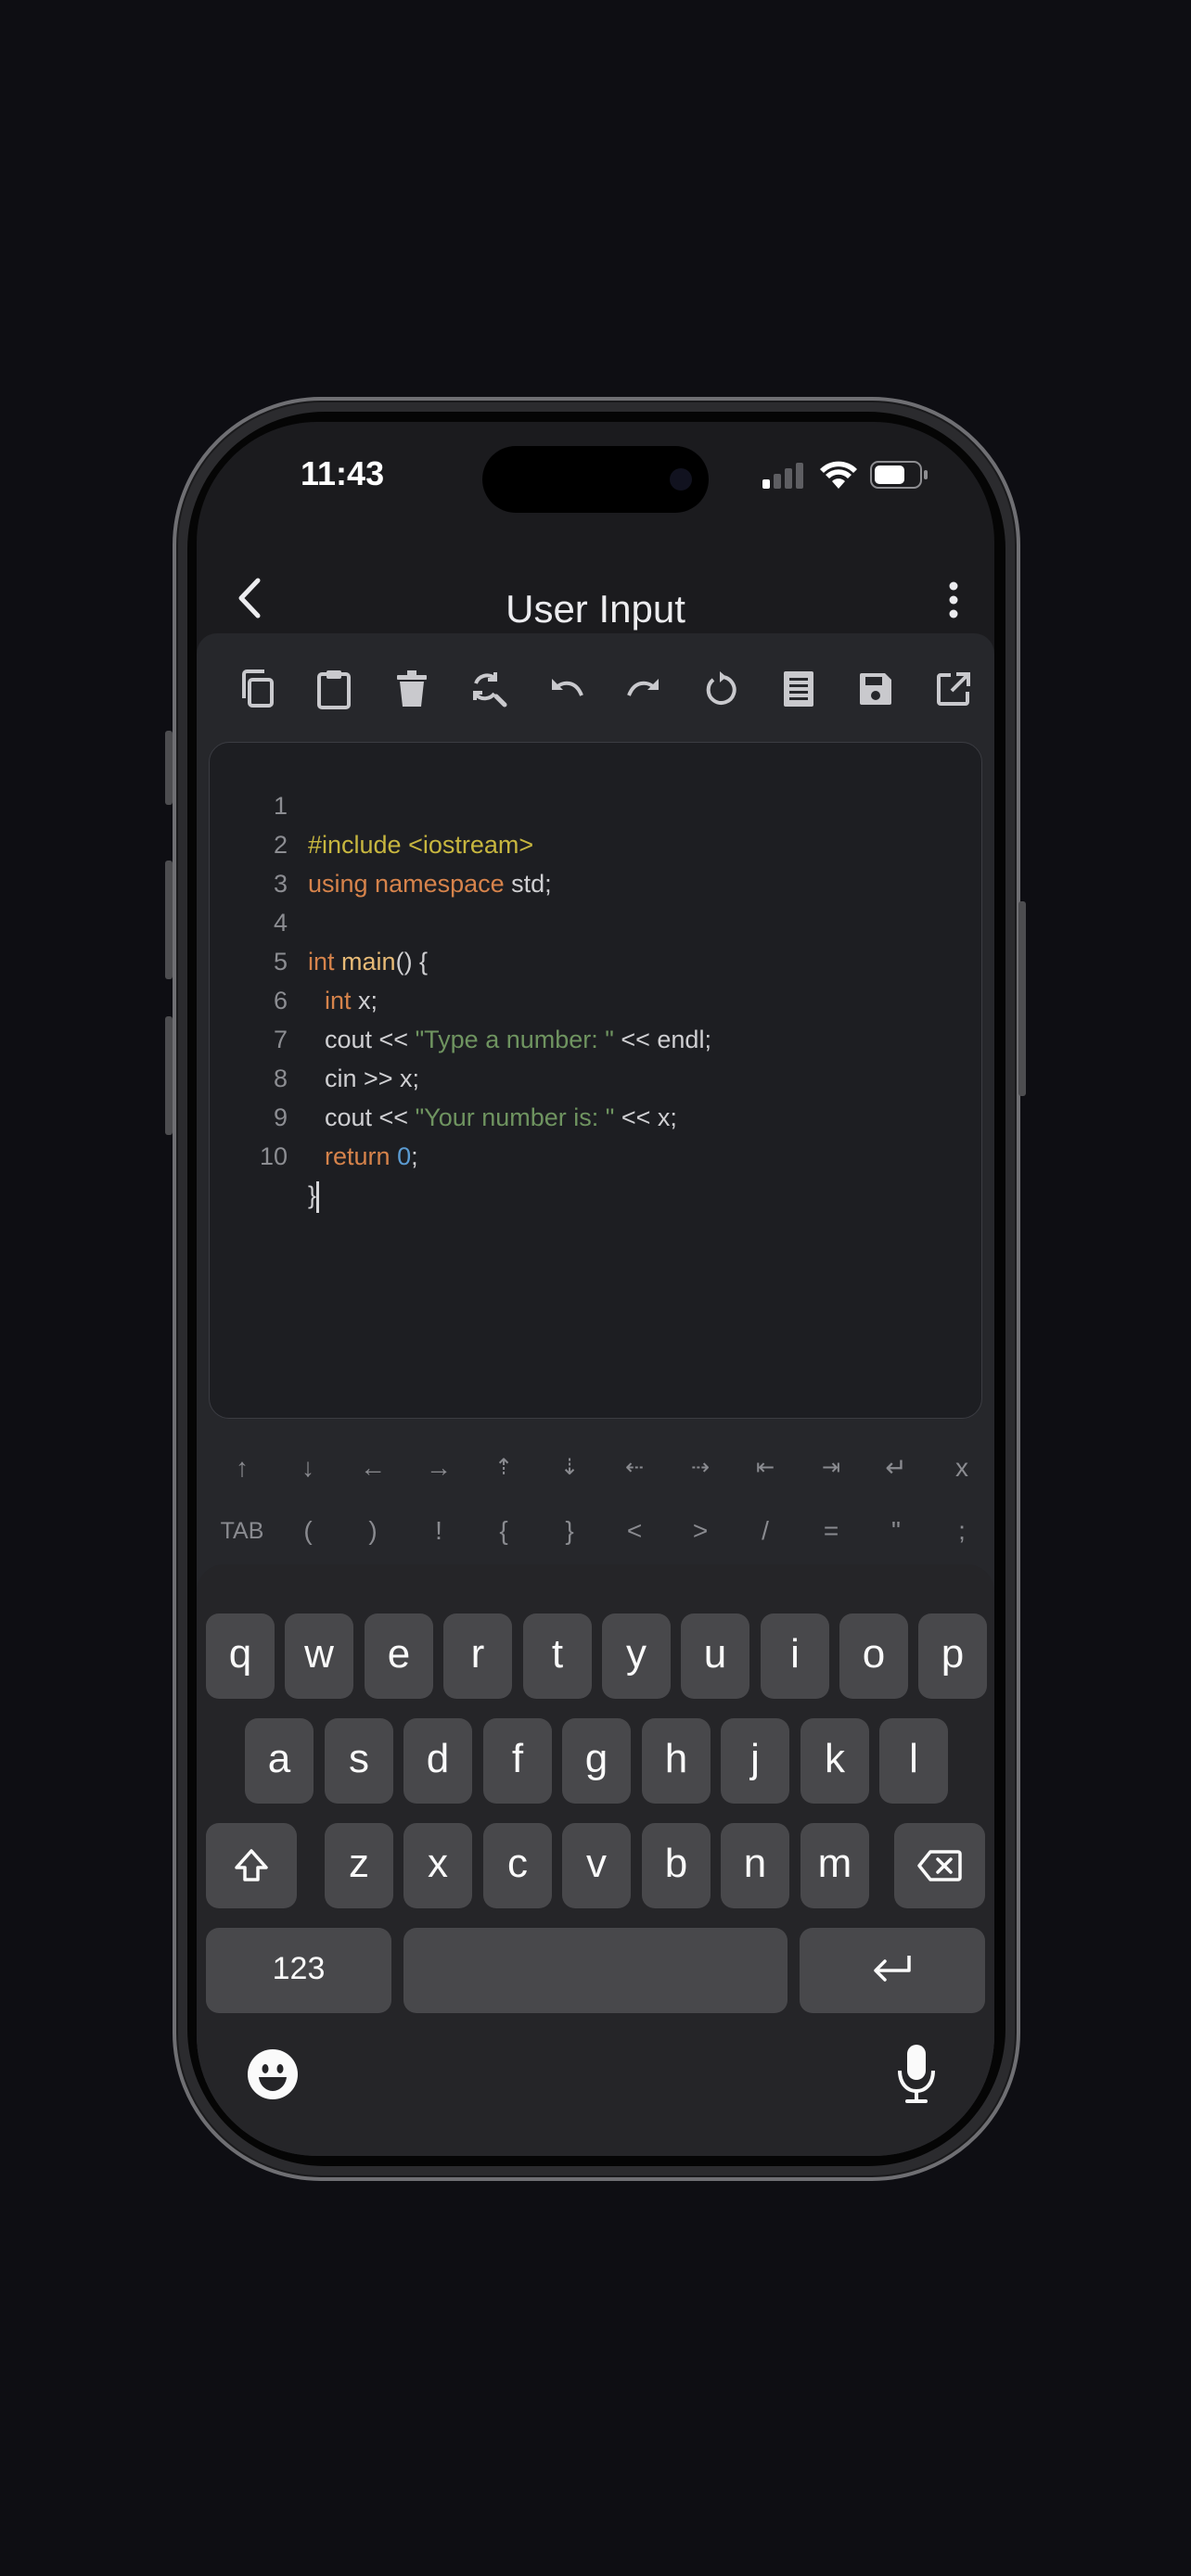 This screenshot has width=1191, height=2576. I want to click on emoji-icon, so click(273, 2074).